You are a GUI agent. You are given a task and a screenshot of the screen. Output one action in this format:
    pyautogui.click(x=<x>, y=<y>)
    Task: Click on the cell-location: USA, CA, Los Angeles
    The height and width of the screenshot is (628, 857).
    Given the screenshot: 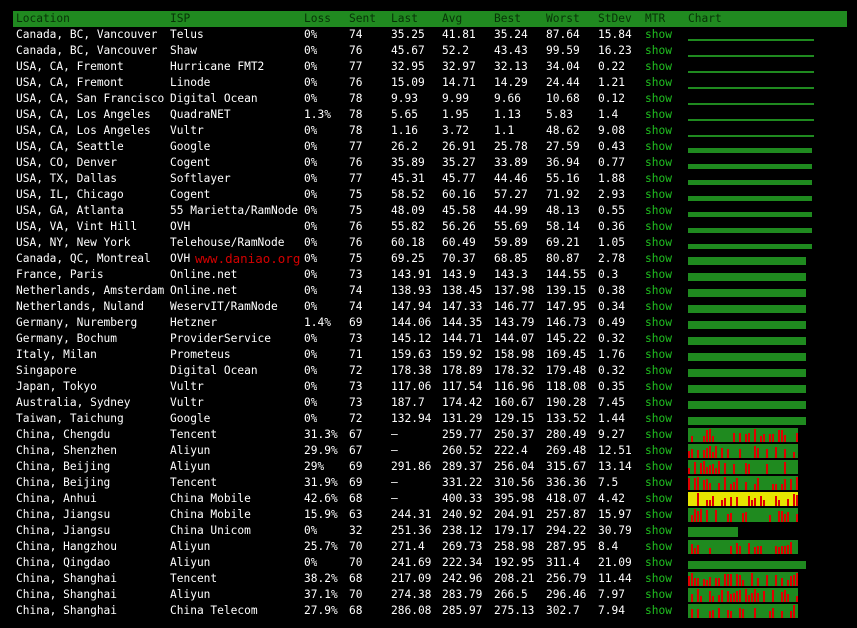 What is the action you would take?
    pyautogui.click(x=83, y=130)
    